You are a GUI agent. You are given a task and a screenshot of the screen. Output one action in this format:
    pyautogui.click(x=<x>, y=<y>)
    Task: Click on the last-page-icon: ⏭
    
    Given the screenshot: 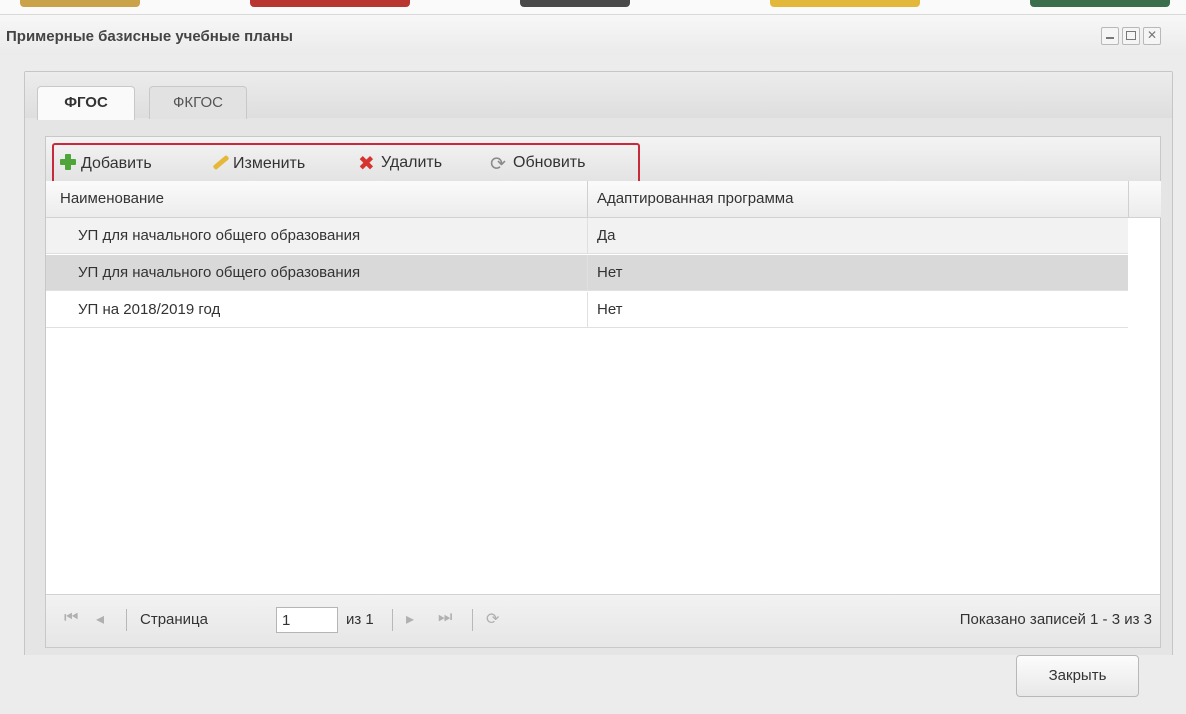 What is the action you would take?
    pyautogui.click(x=445, y=618)
    